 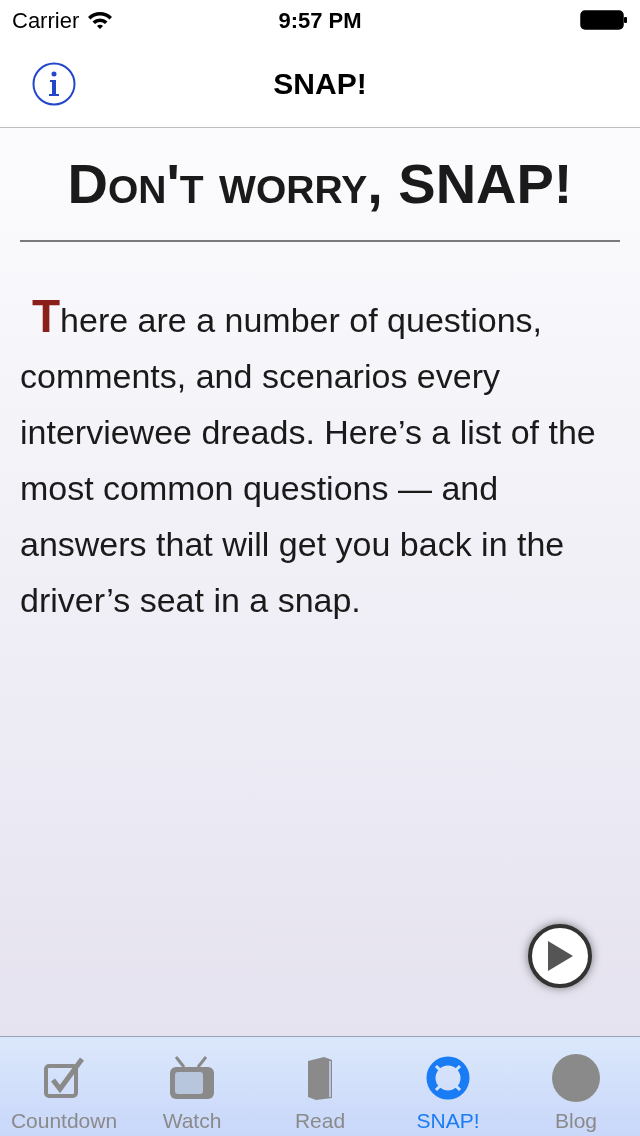 What do you see at coordinates (320, 184) in the screenshot?
I see `article-heading: Don't worry, SNAP!` at bounding box center [320, 184].